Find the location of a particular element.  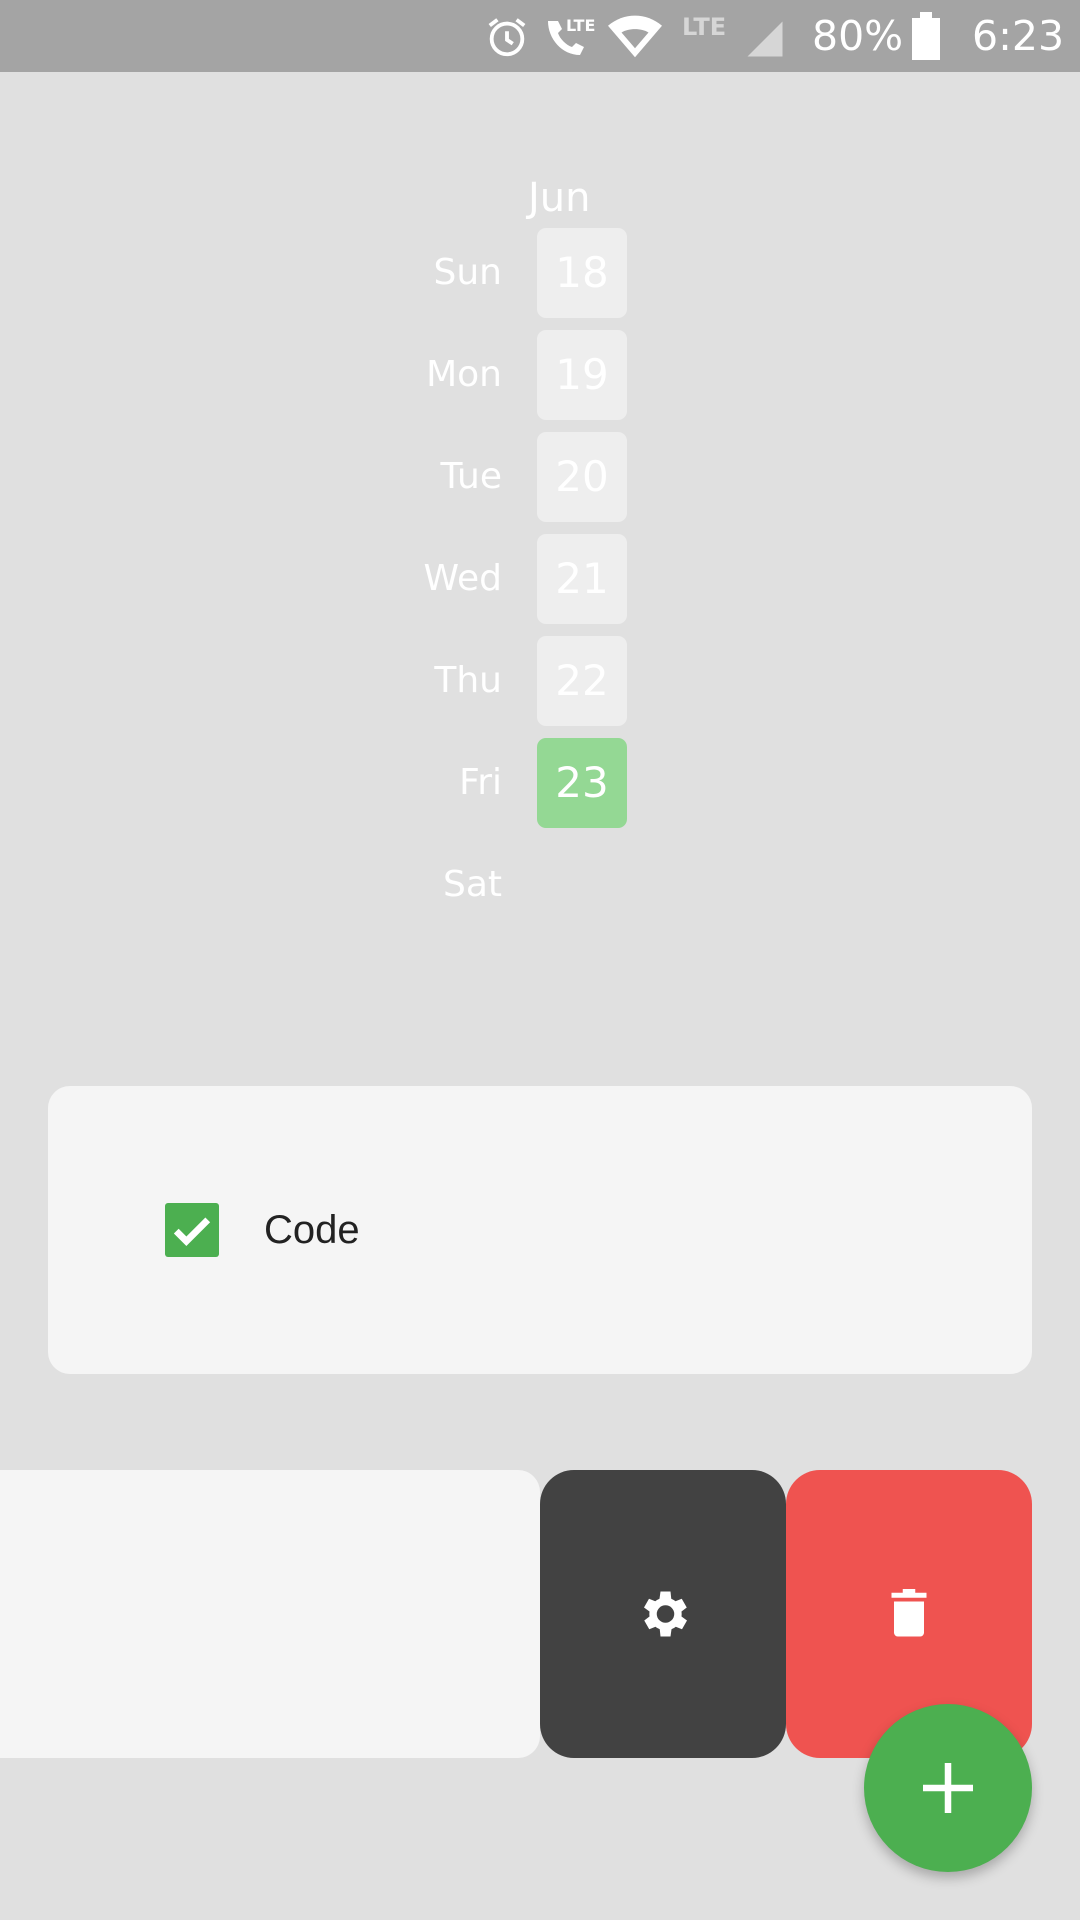

add-task-button is located at coordinates (948, 1788).